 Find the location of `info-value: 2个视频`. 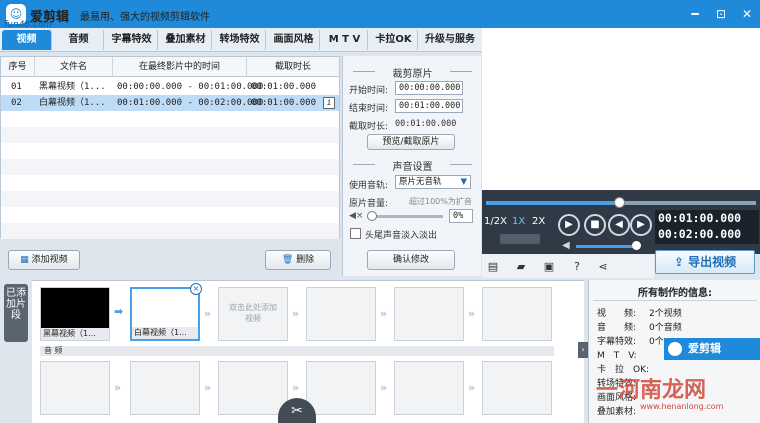

info-value: 2个视频 is located at coordinates (665, 314).